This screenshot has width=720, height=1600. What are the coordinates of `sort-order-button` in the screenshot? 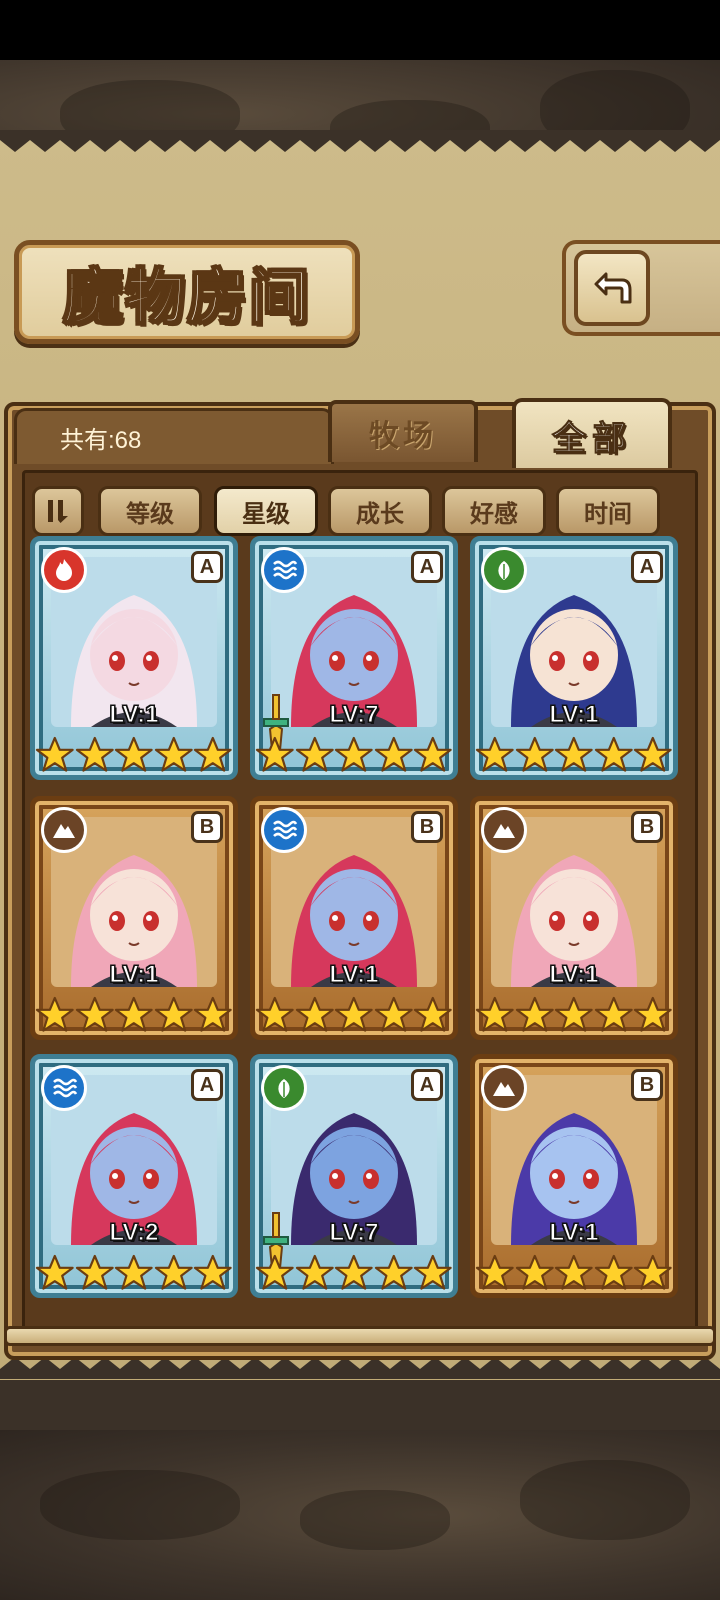 It's located at (58, 511).